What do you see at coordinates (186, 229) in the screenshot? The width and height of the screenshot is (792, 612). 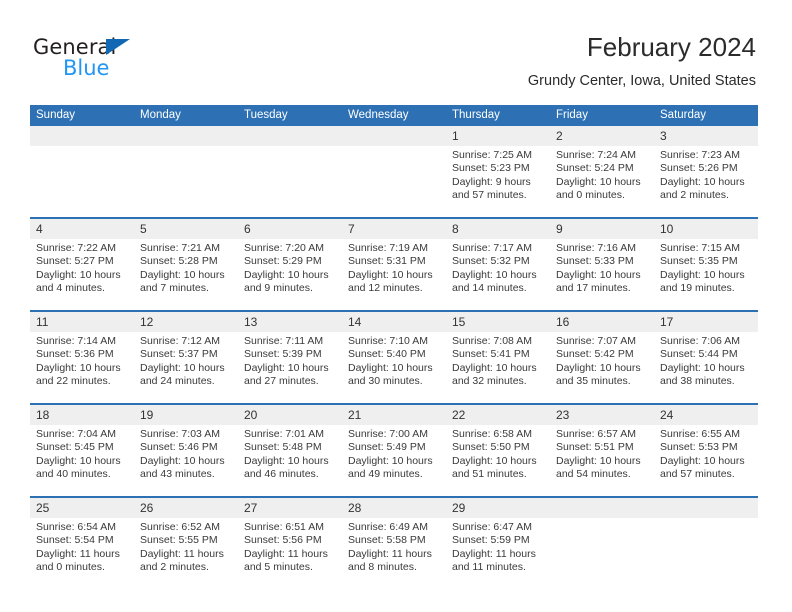 I see `day-number: 5` at bounding box center [186, 229].